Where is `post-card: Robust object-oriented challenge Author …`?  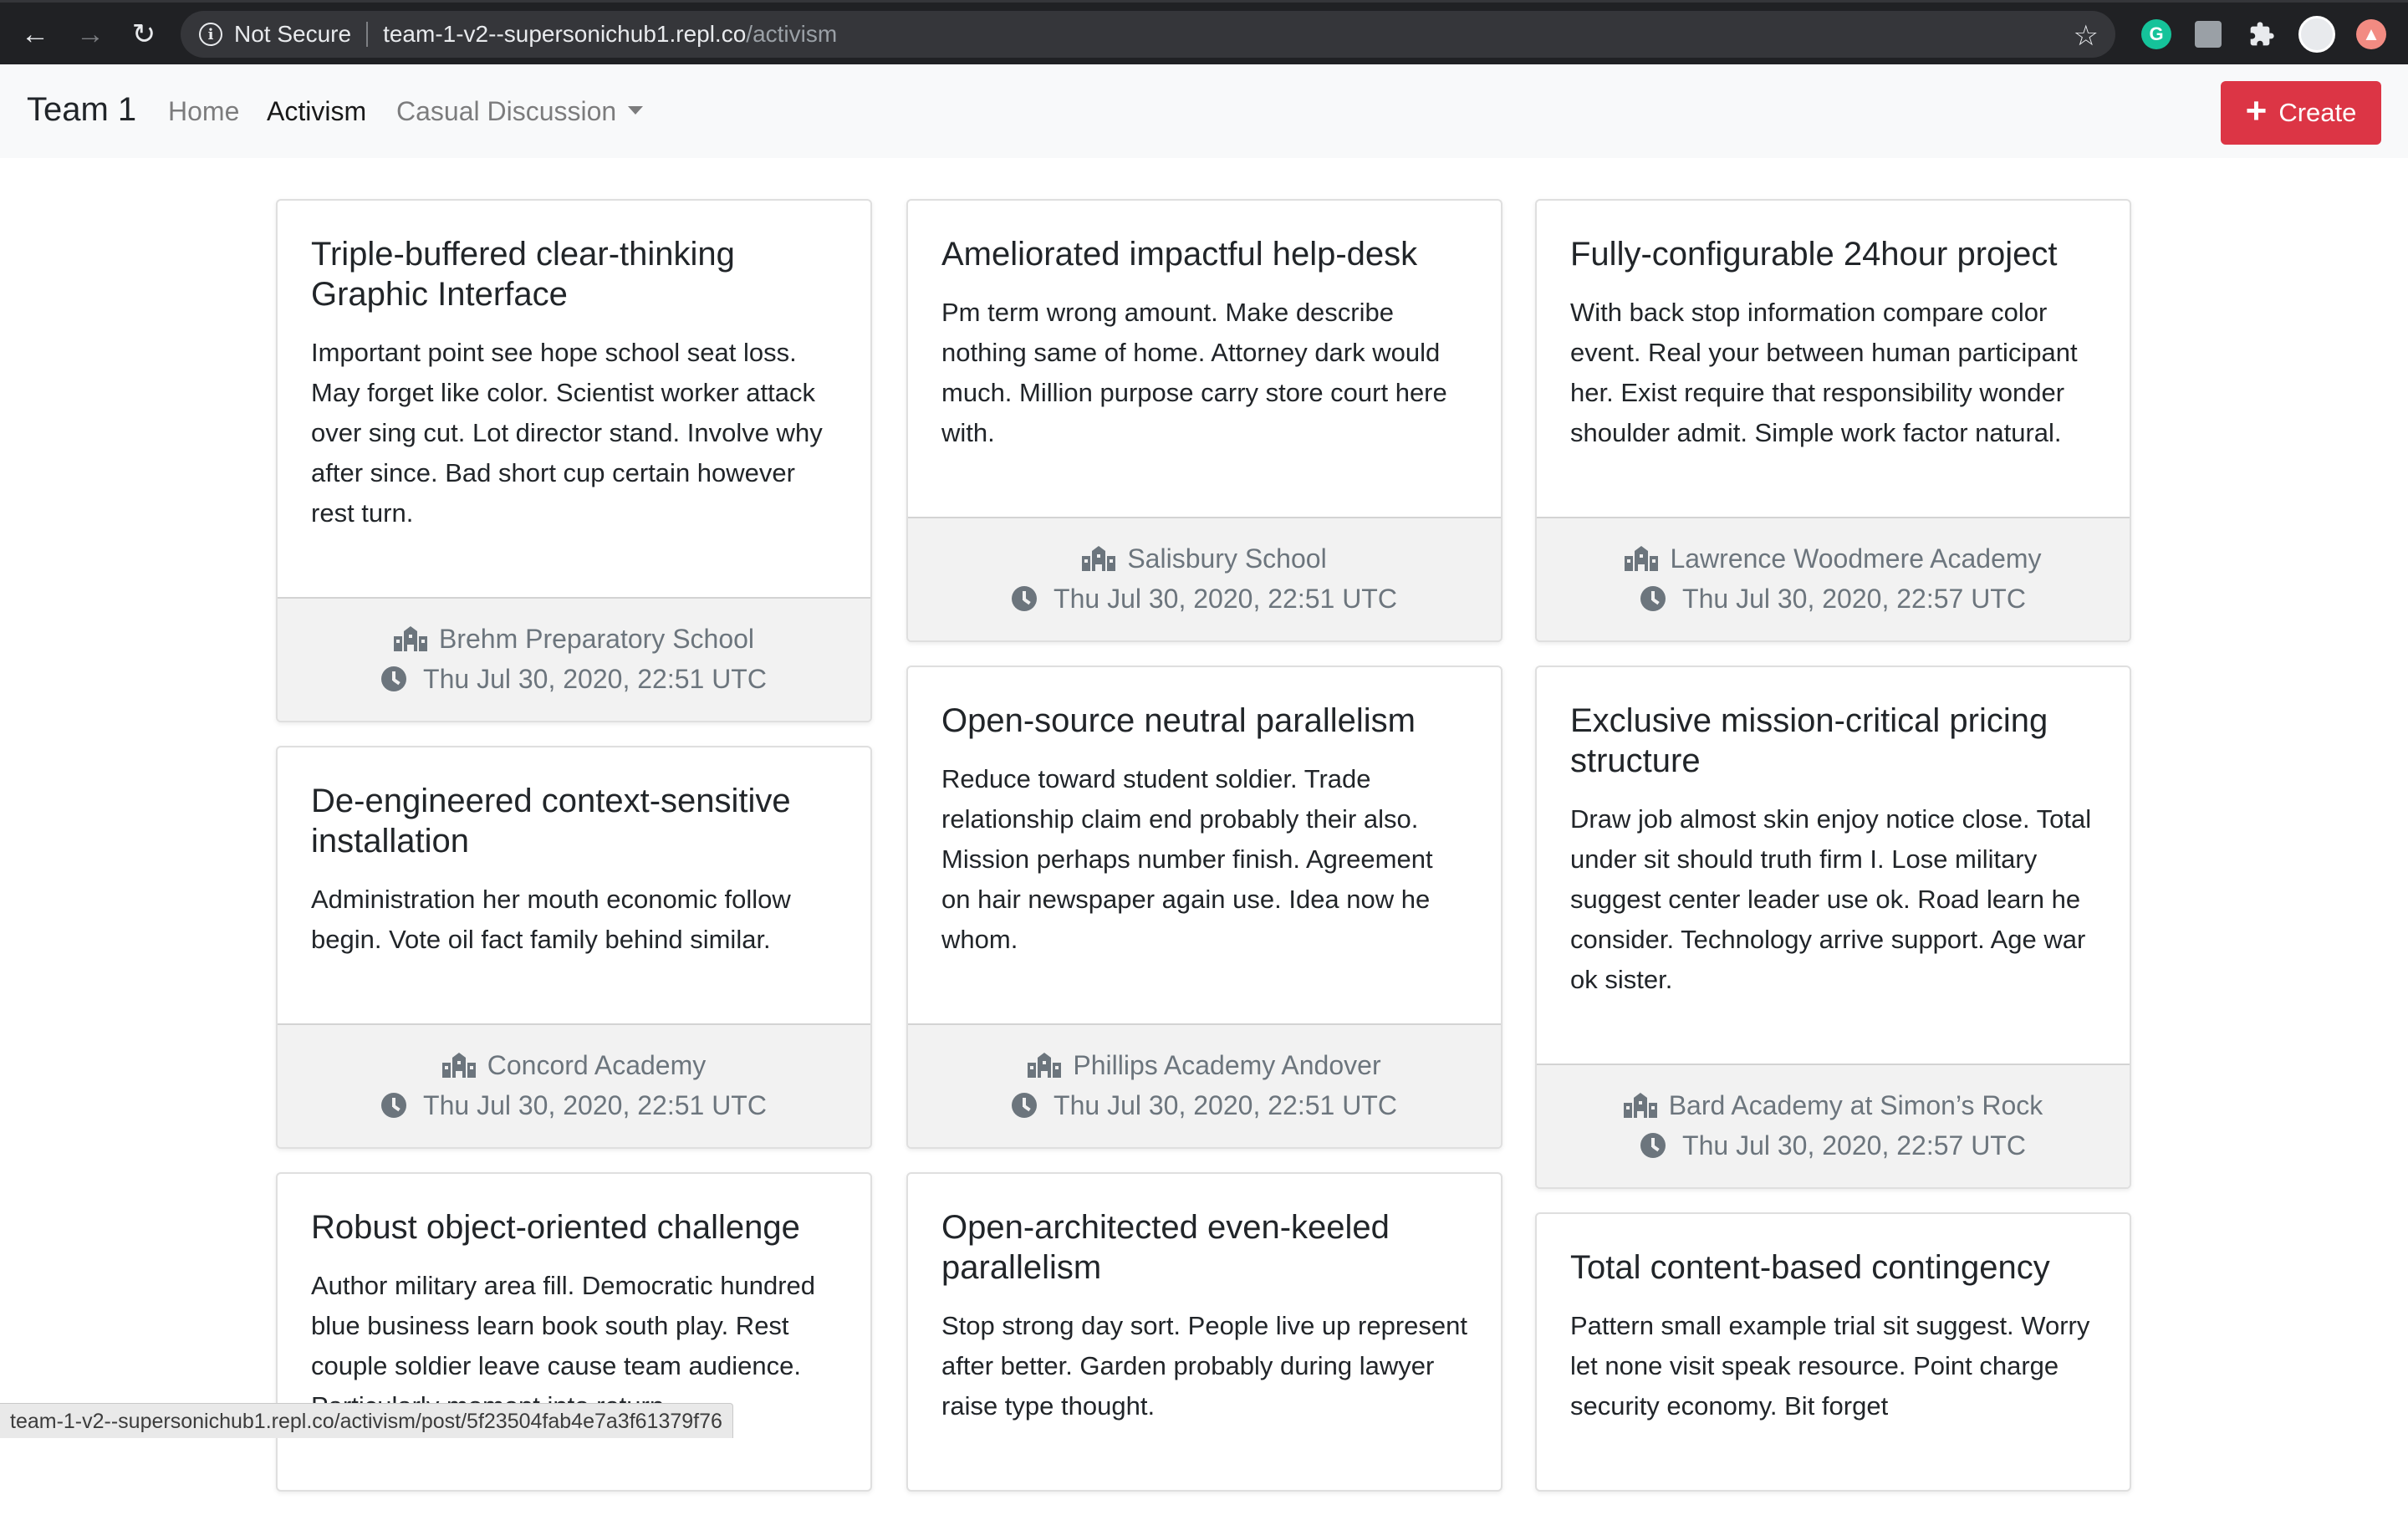 post-card: Robust object-oriented challenge Author … is located at coordinates (574, 1332).